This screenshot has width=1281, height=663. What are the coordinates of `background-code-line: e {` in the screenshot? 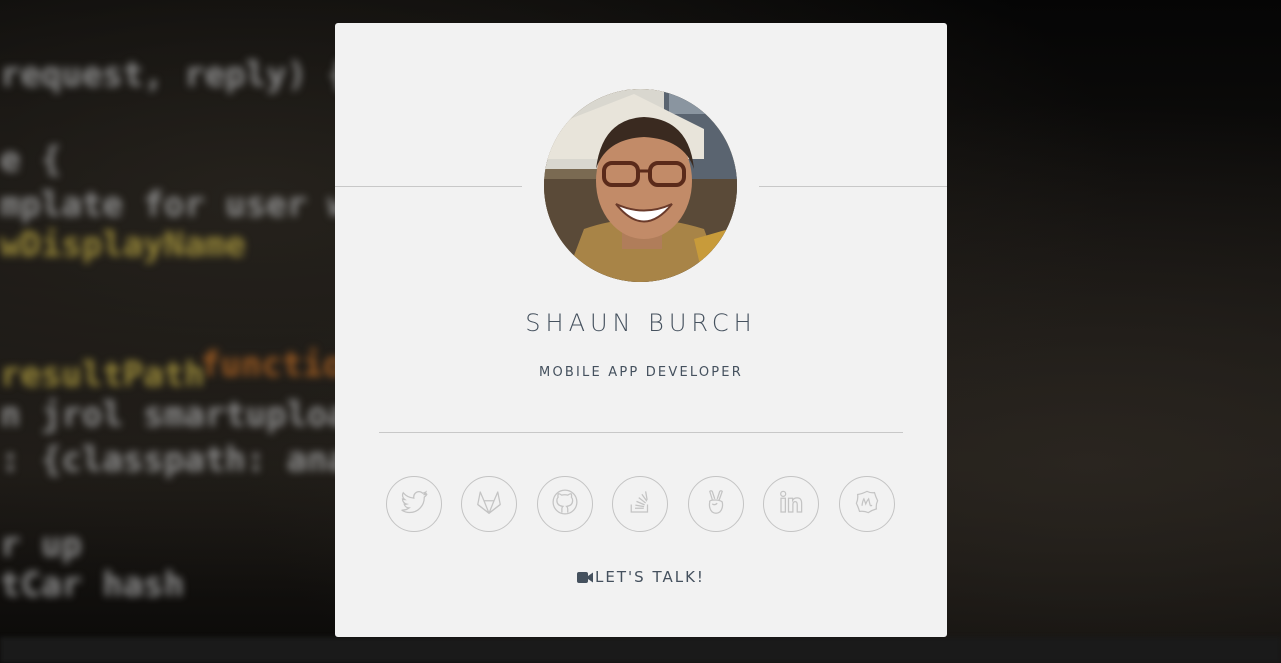 It's located at (31, 160).